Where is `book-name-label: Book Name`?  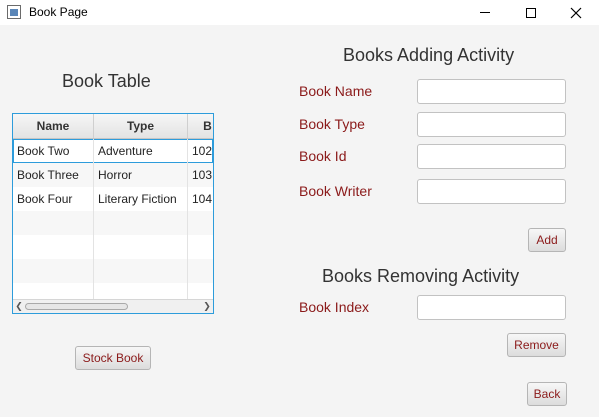 book-name-label: Book Name is located at coordinates (336, 91).